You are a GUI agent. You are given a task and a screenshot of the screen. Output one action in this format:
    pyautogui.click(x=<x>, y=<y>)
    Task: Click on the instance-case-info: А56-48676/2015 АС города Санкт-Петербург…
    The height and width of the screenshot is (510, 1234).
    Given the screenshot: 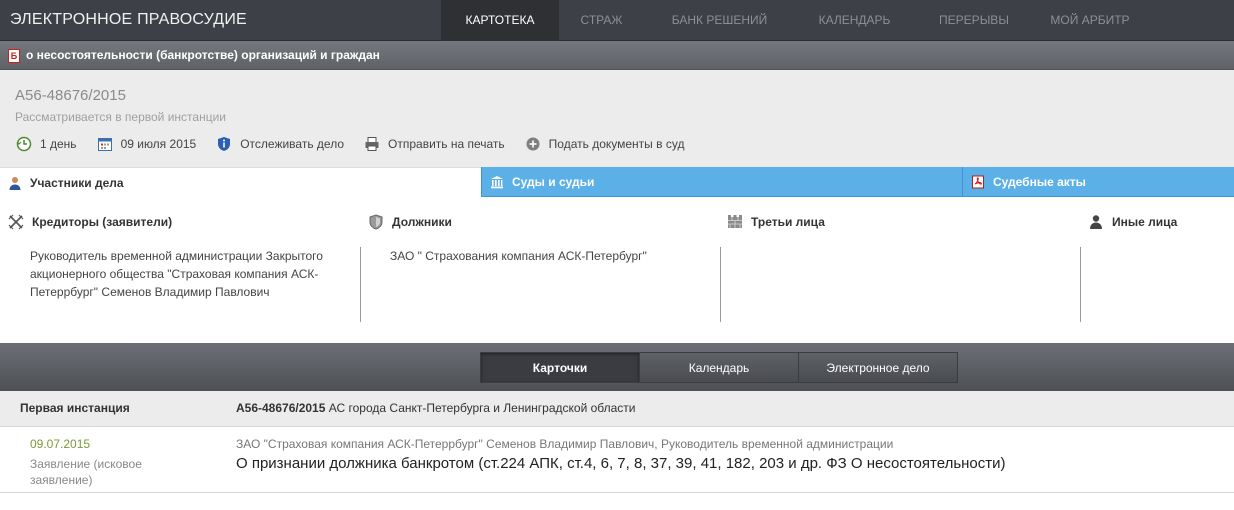 What is the action you would take?
    pyautogui.click(x=436, y=408)
    